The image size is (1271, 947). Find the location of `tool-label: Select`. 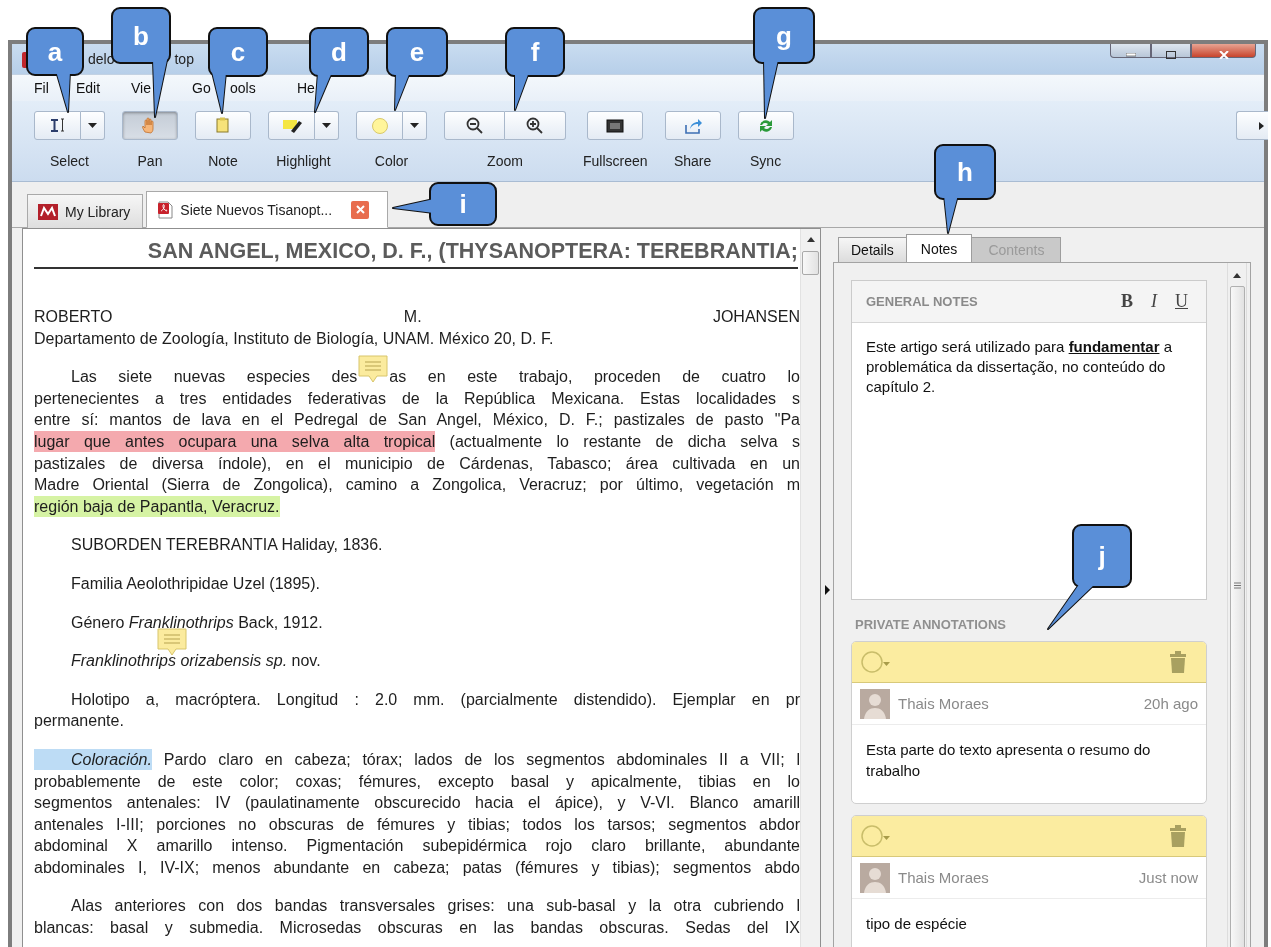

tool-label: Select is located at coordinates (69, 161).